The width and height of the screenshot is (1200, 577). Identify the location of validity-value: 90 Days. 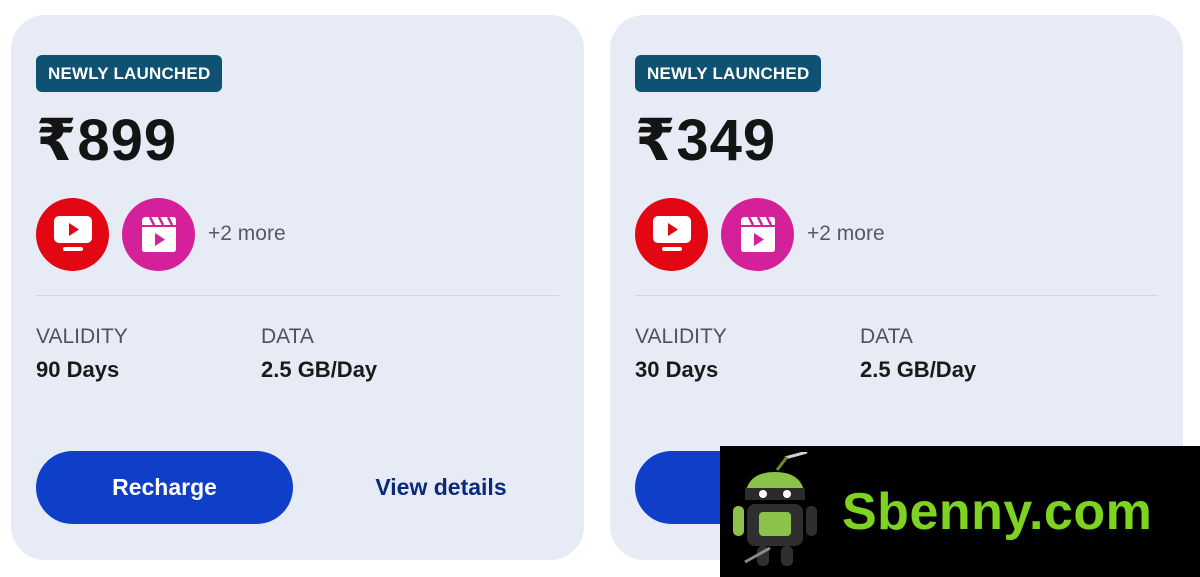
(78, 369).